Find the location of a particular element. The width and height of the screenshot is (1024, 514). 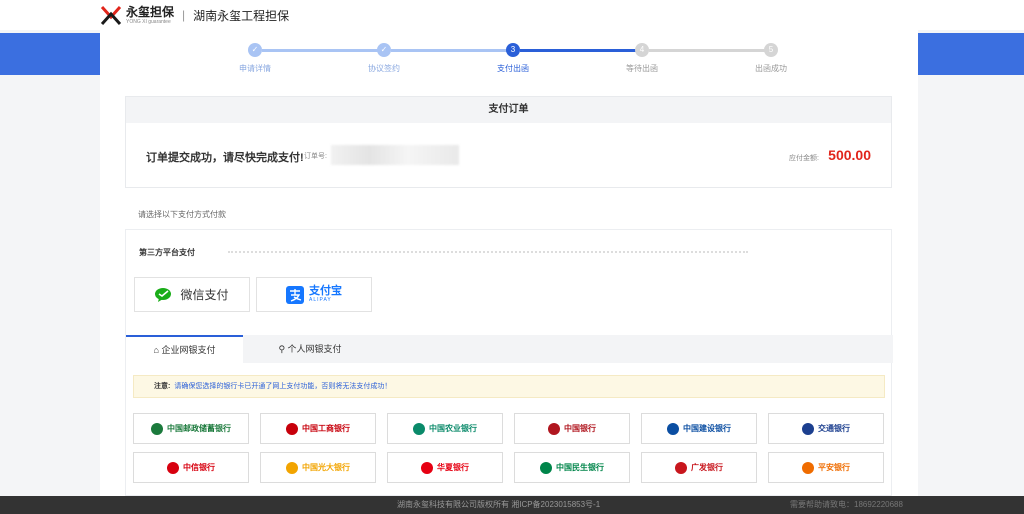

bank-option: 中国农业银行 is located at coordinates (445, 428).